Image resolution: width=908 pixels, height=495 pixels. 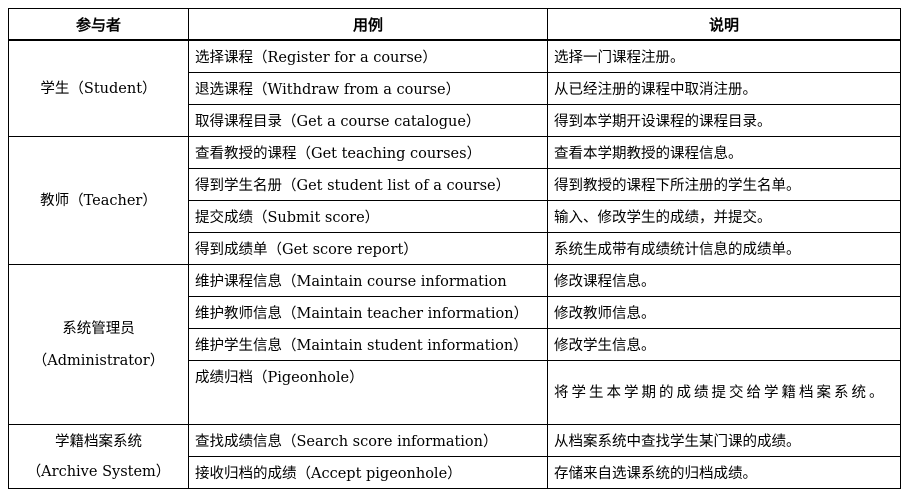 I want to click on description-cell: 得到本学期开设课程的课程目录。, so click(x=724, y=120).